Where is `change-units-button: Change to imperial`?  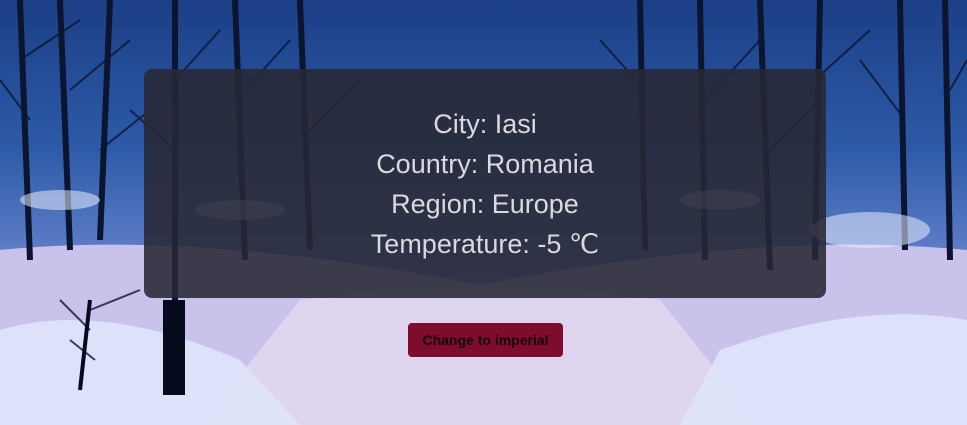
change-units-button: Change to imperial is located at coordinates (485, 340).